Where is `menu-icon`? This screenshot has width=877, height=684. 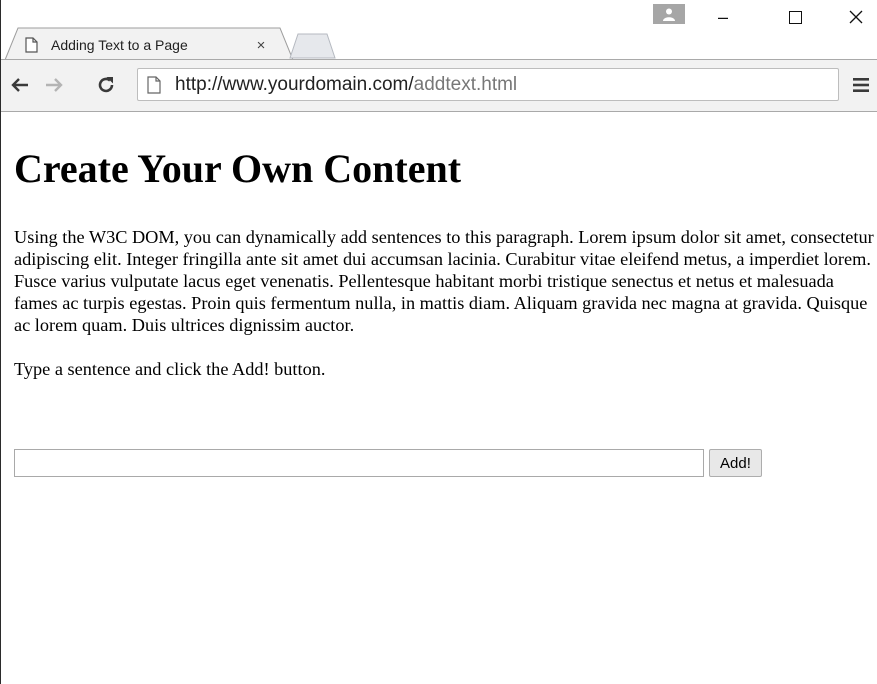
menu-icon is located at coordinates (861, 85).